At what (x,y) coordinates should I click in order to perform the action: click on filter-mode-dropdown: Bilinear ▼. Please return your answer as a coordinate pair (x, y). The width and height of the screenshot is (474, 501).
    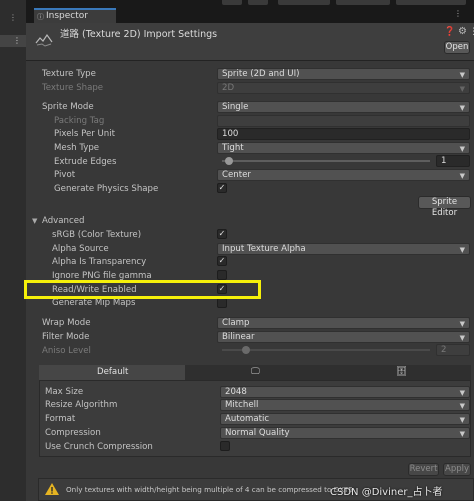
    Looking at the image, I should click on (343, 337).